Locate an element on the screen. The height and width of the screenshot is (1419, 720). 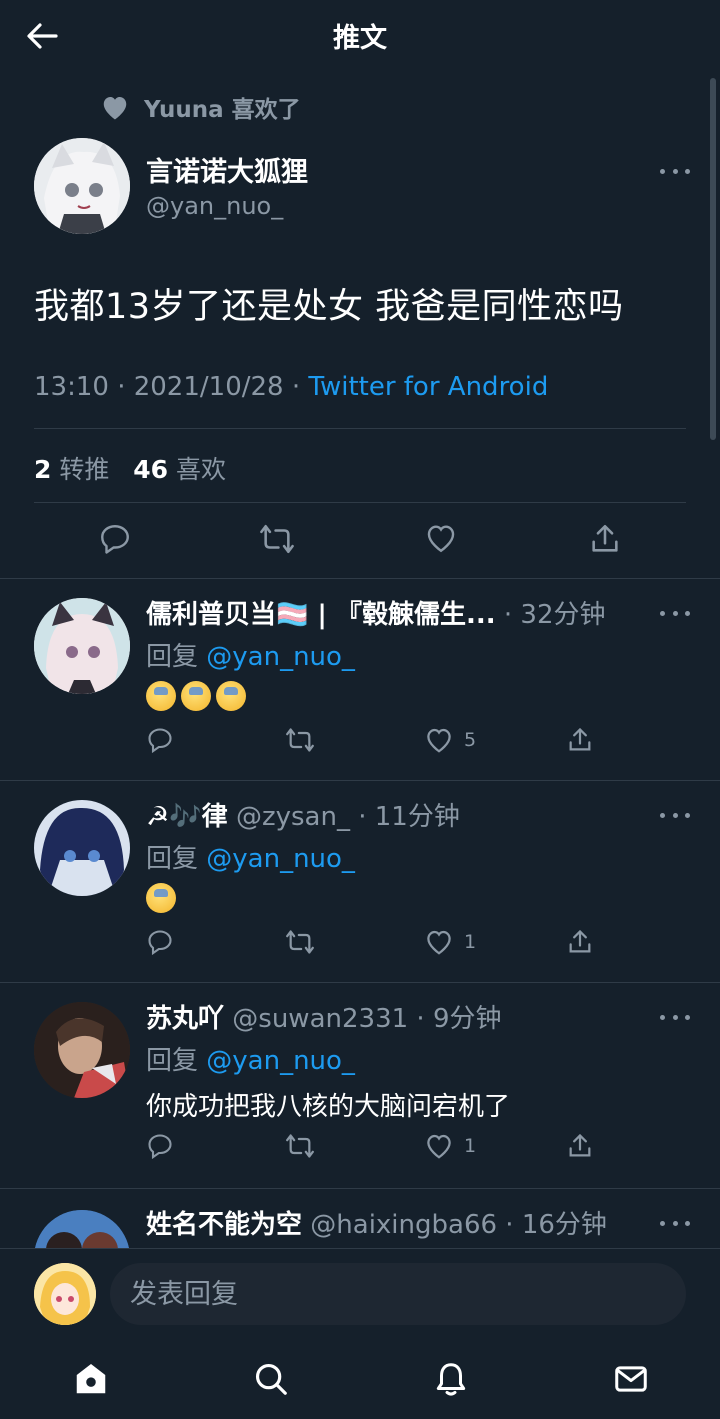
retweet-icon is located at coordinates (300, 1146).